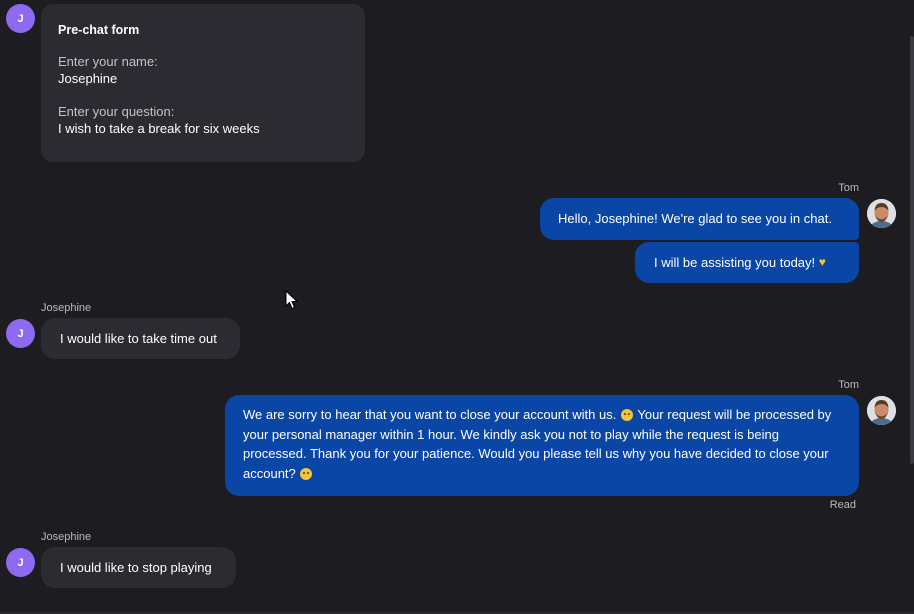 The height and width of the screenshot is (614, 914). Describe the element at coordinates (159, 128) in the screenshot. I see `question-value: I wish to take a break for six weeks` at that location.